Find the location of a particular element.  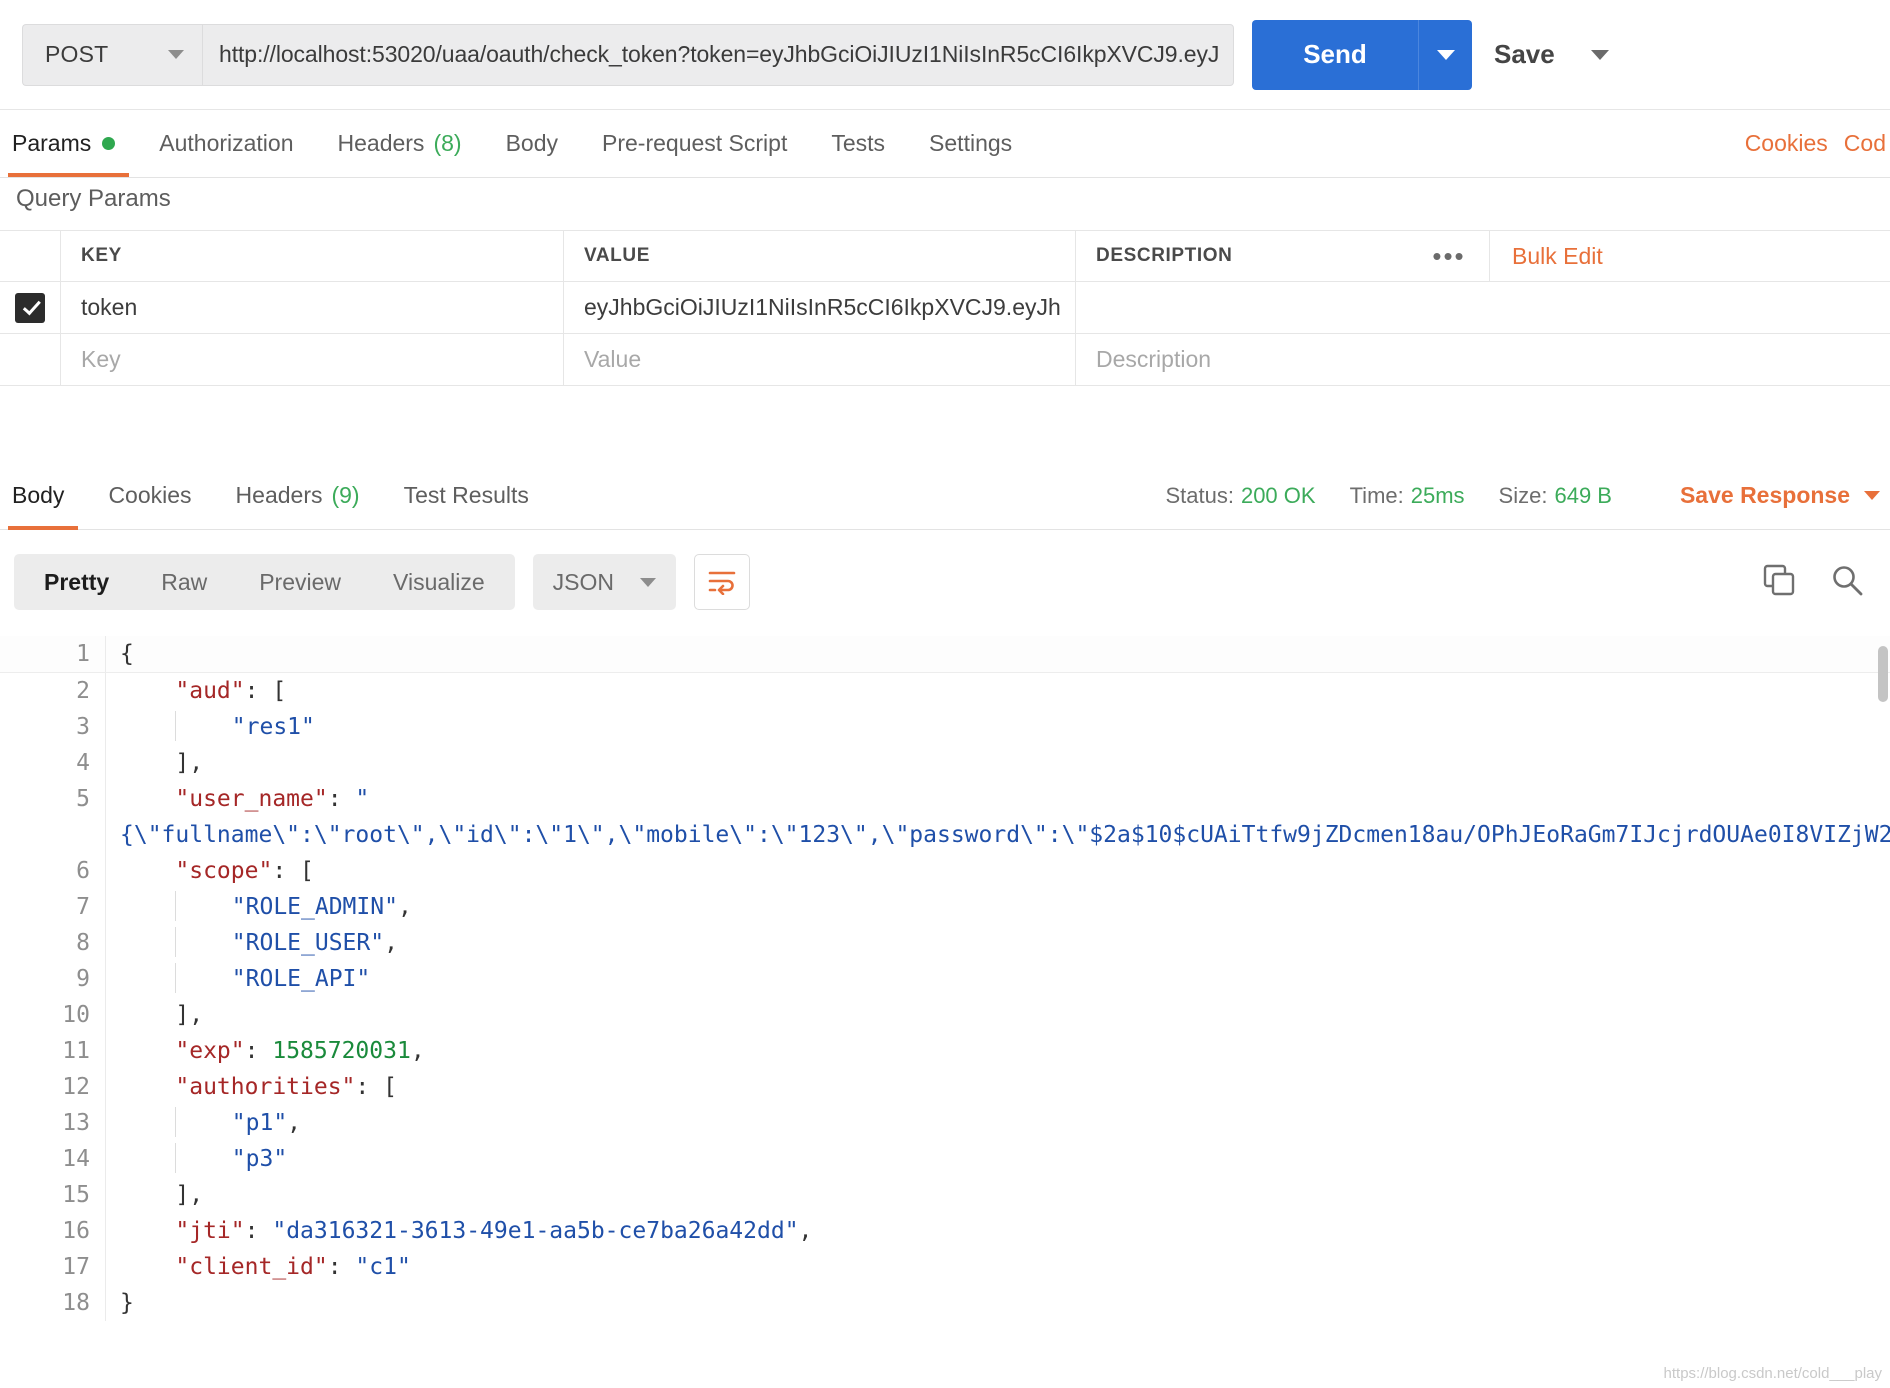

header-description-cell: DESCRIPTION is located at coordinates (1482, 256).